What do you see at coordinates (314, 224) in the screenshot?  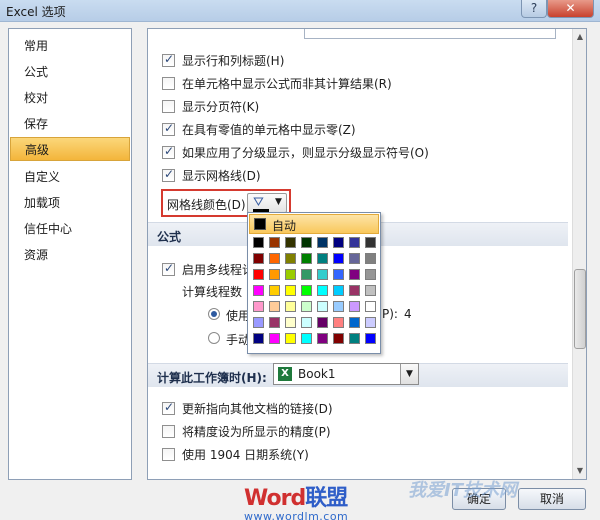 I see `automatic-color-option: 自动` at bounding box center [314, 224].